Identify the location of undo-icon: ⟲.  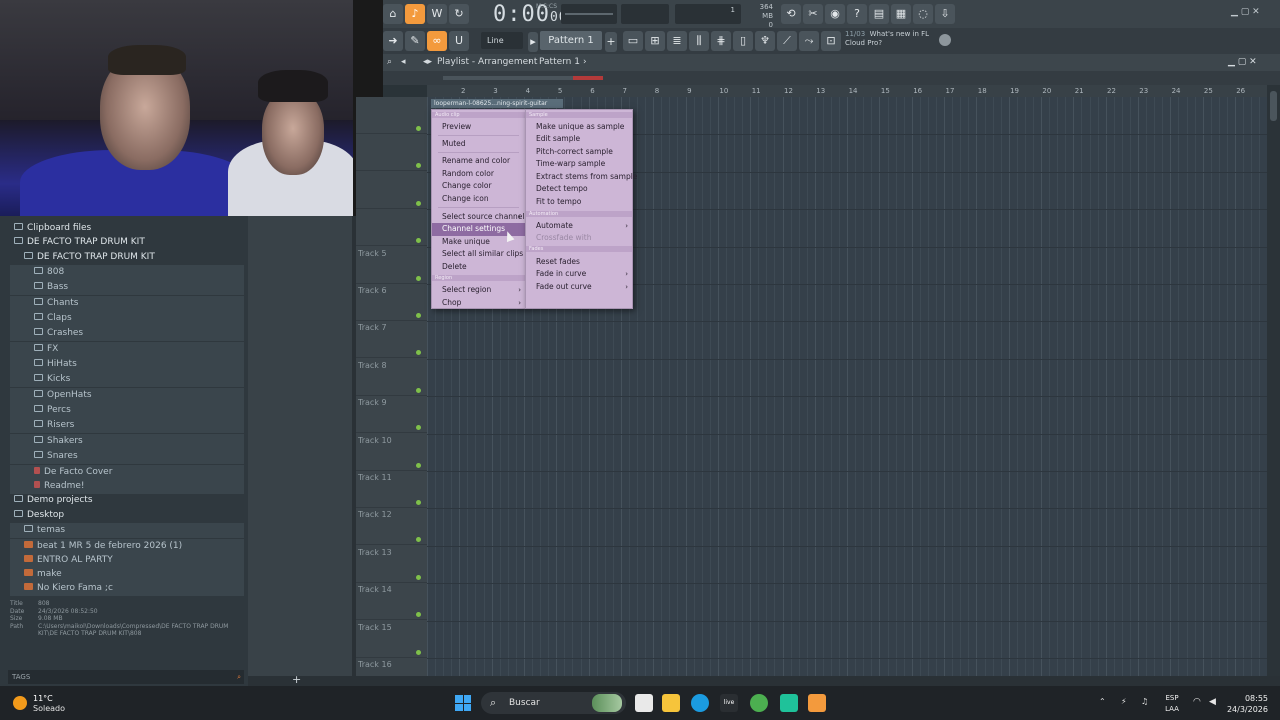
(791, 14).